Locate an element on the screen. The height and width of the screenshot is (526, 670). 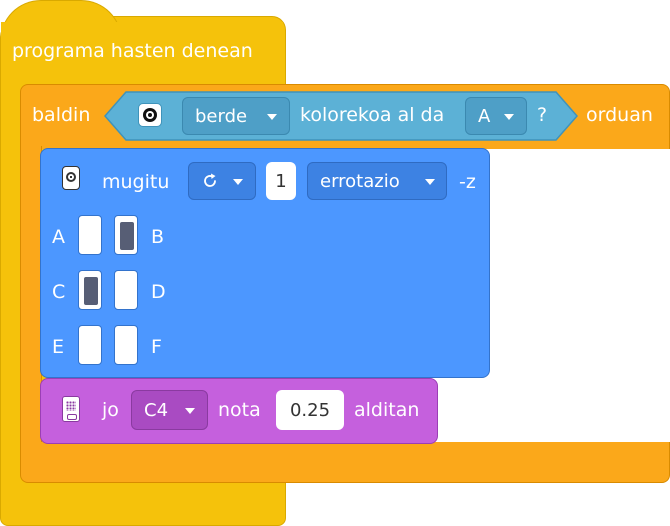
motor-icon is located at coordinates (71, 178).